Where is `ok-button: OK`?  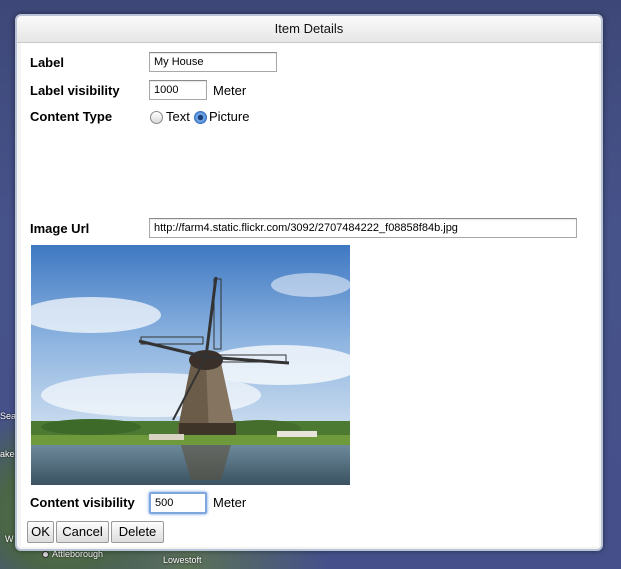 ok-button: OK is located at coordinates (40, 532).